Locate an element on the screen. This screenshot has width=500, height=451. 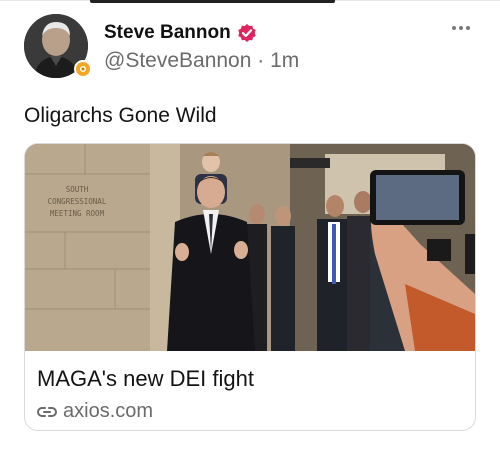
author-name: Steve Bannon is located at coordinates (167, 33).